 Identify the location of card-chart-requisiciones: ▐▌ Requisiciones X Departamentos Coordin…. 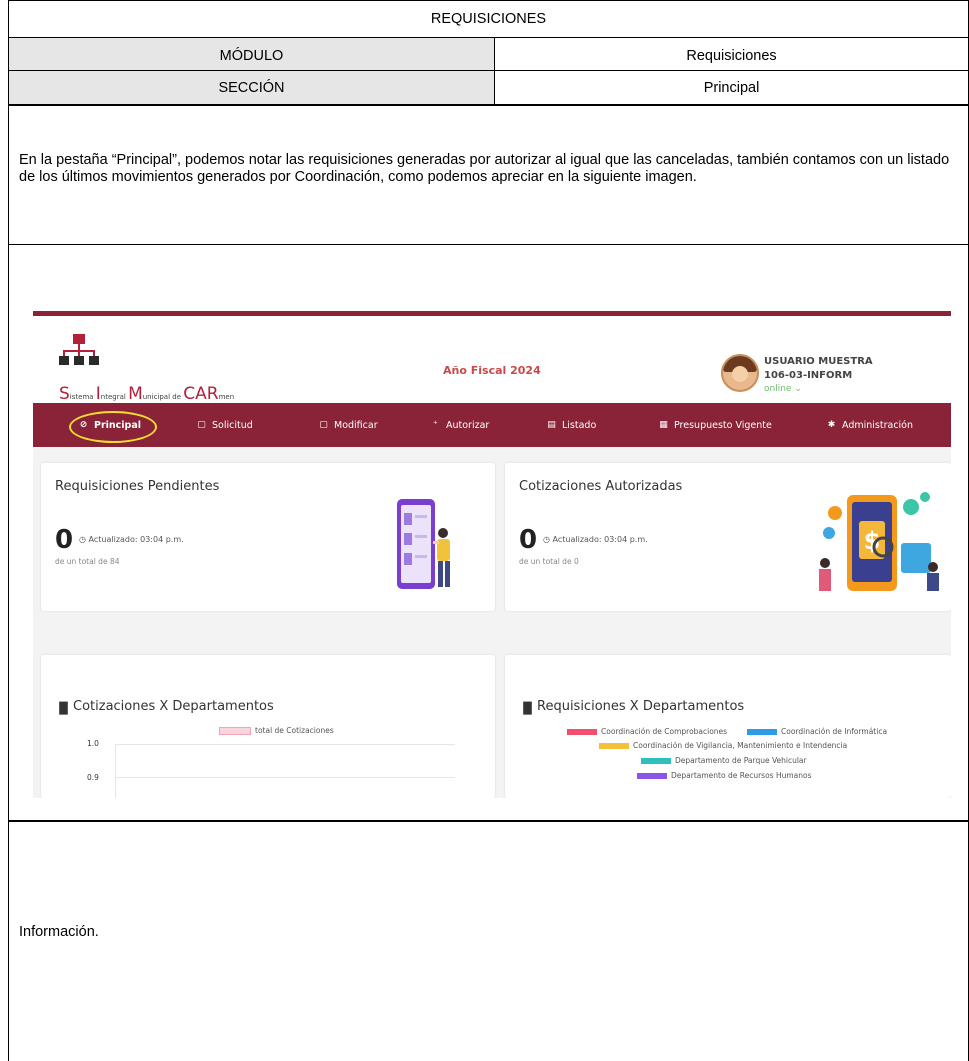
(728, 726).